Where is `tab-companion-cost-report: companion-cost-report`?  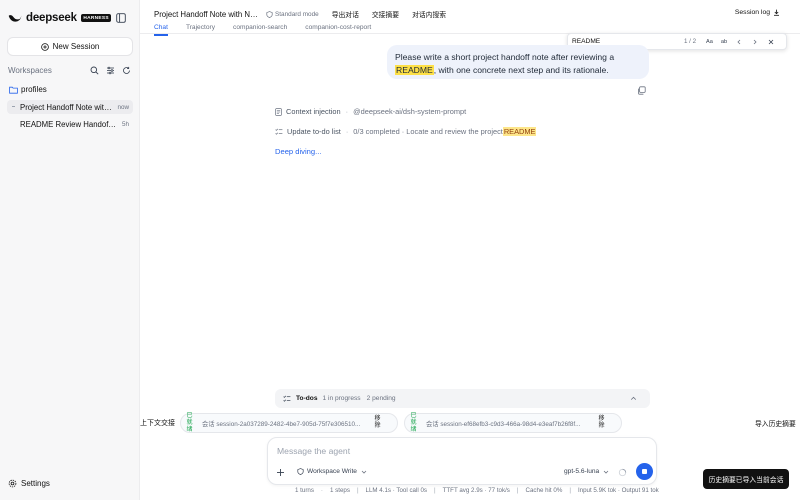
tab-companion-cost-report: companion-cost-report is located at coordinates (338, 29).